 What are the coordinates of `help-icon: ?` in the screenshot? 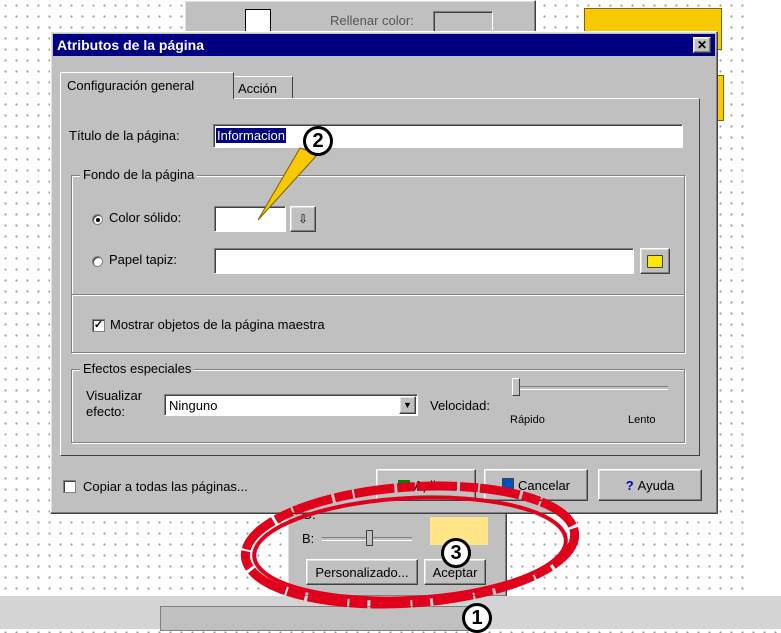 It's located at (629, 485).